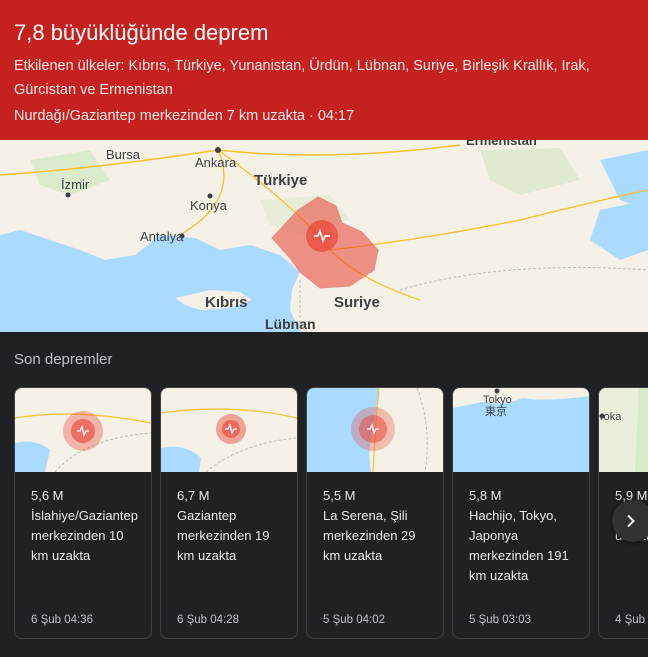  I want to click on card-time: 6 Şub 04:36, so click(62, 620).